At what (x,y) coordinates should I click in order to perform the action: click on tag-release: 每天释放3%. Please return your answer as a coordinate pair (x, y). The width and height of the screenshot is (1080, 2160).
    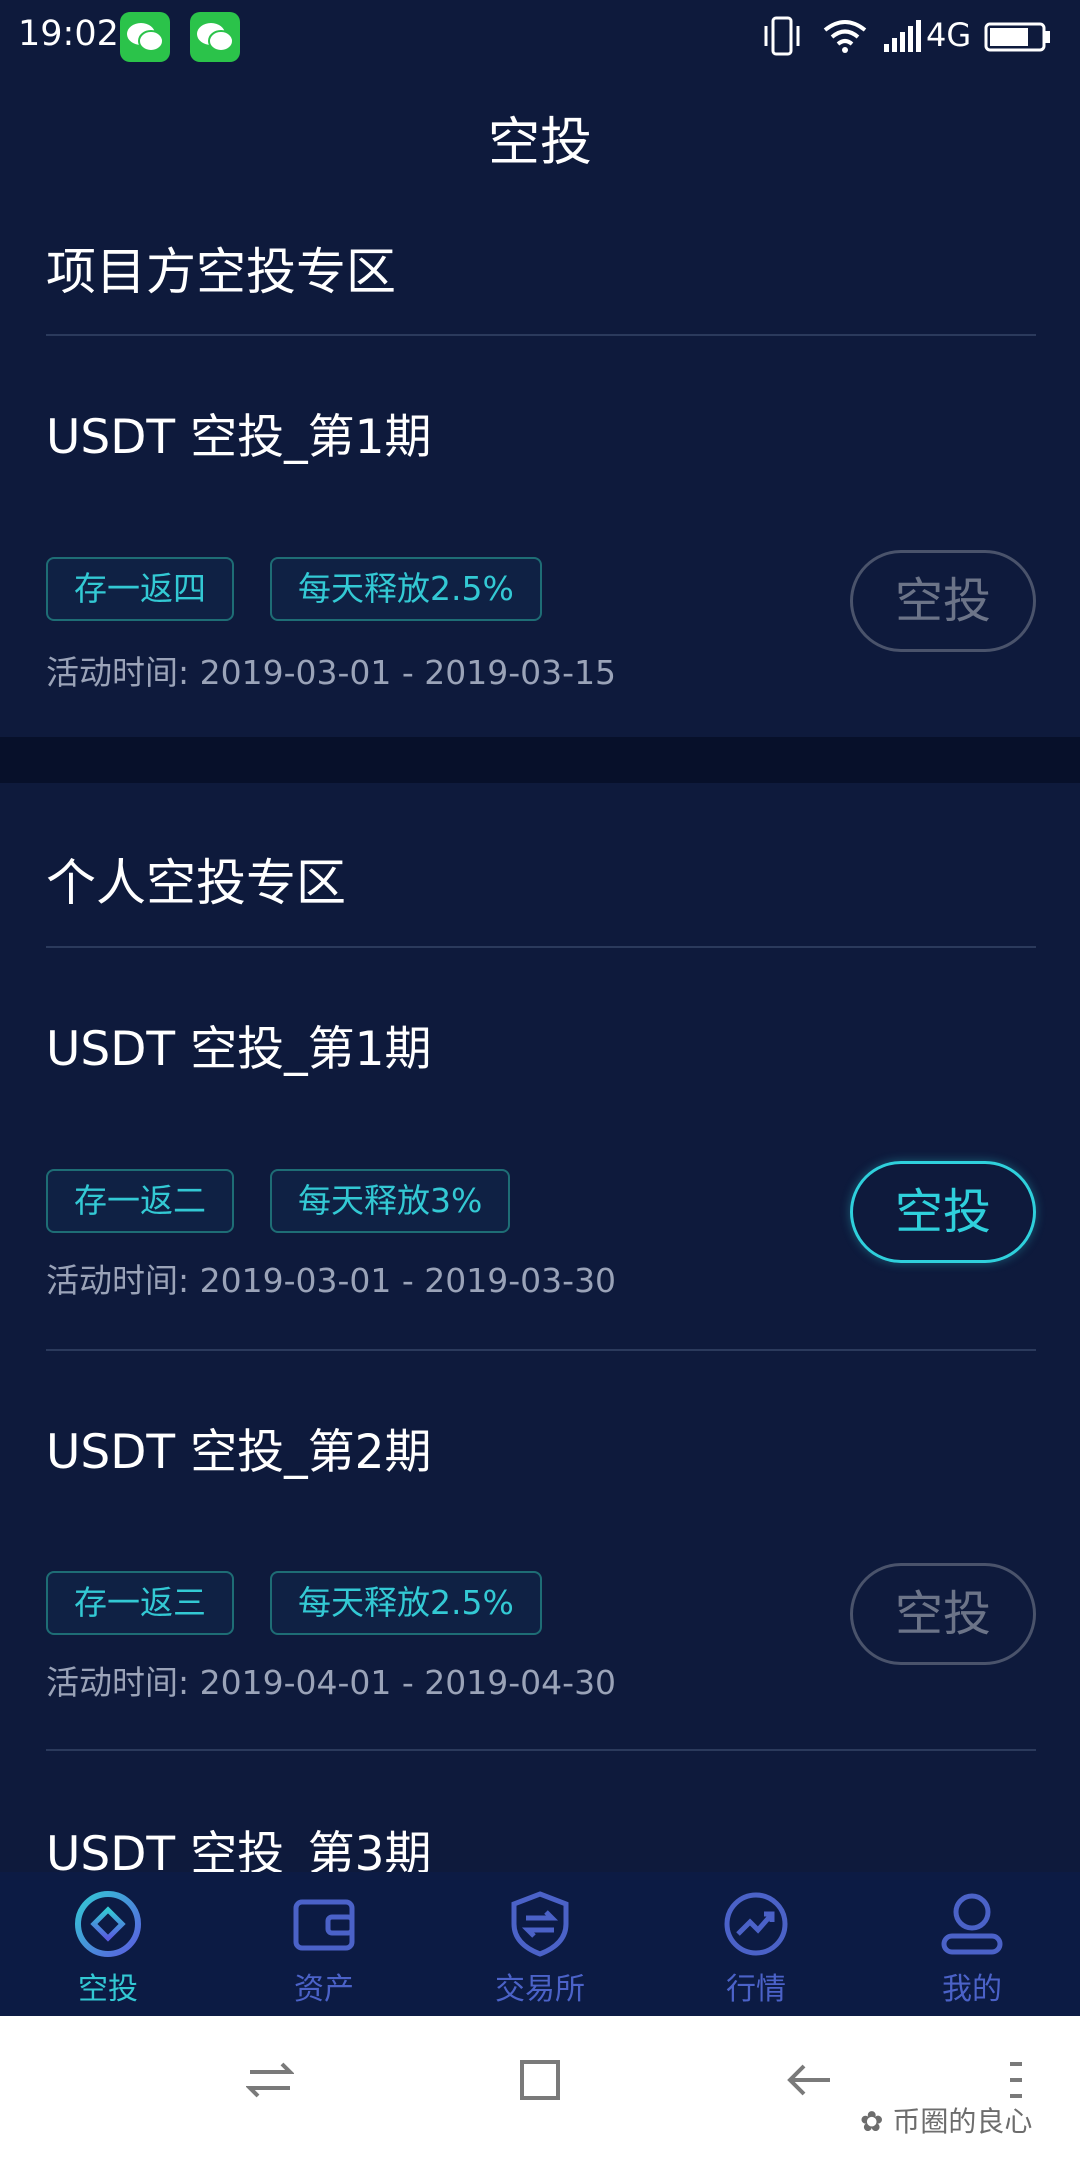
    Looking at the image, I should click on (390, 1201).